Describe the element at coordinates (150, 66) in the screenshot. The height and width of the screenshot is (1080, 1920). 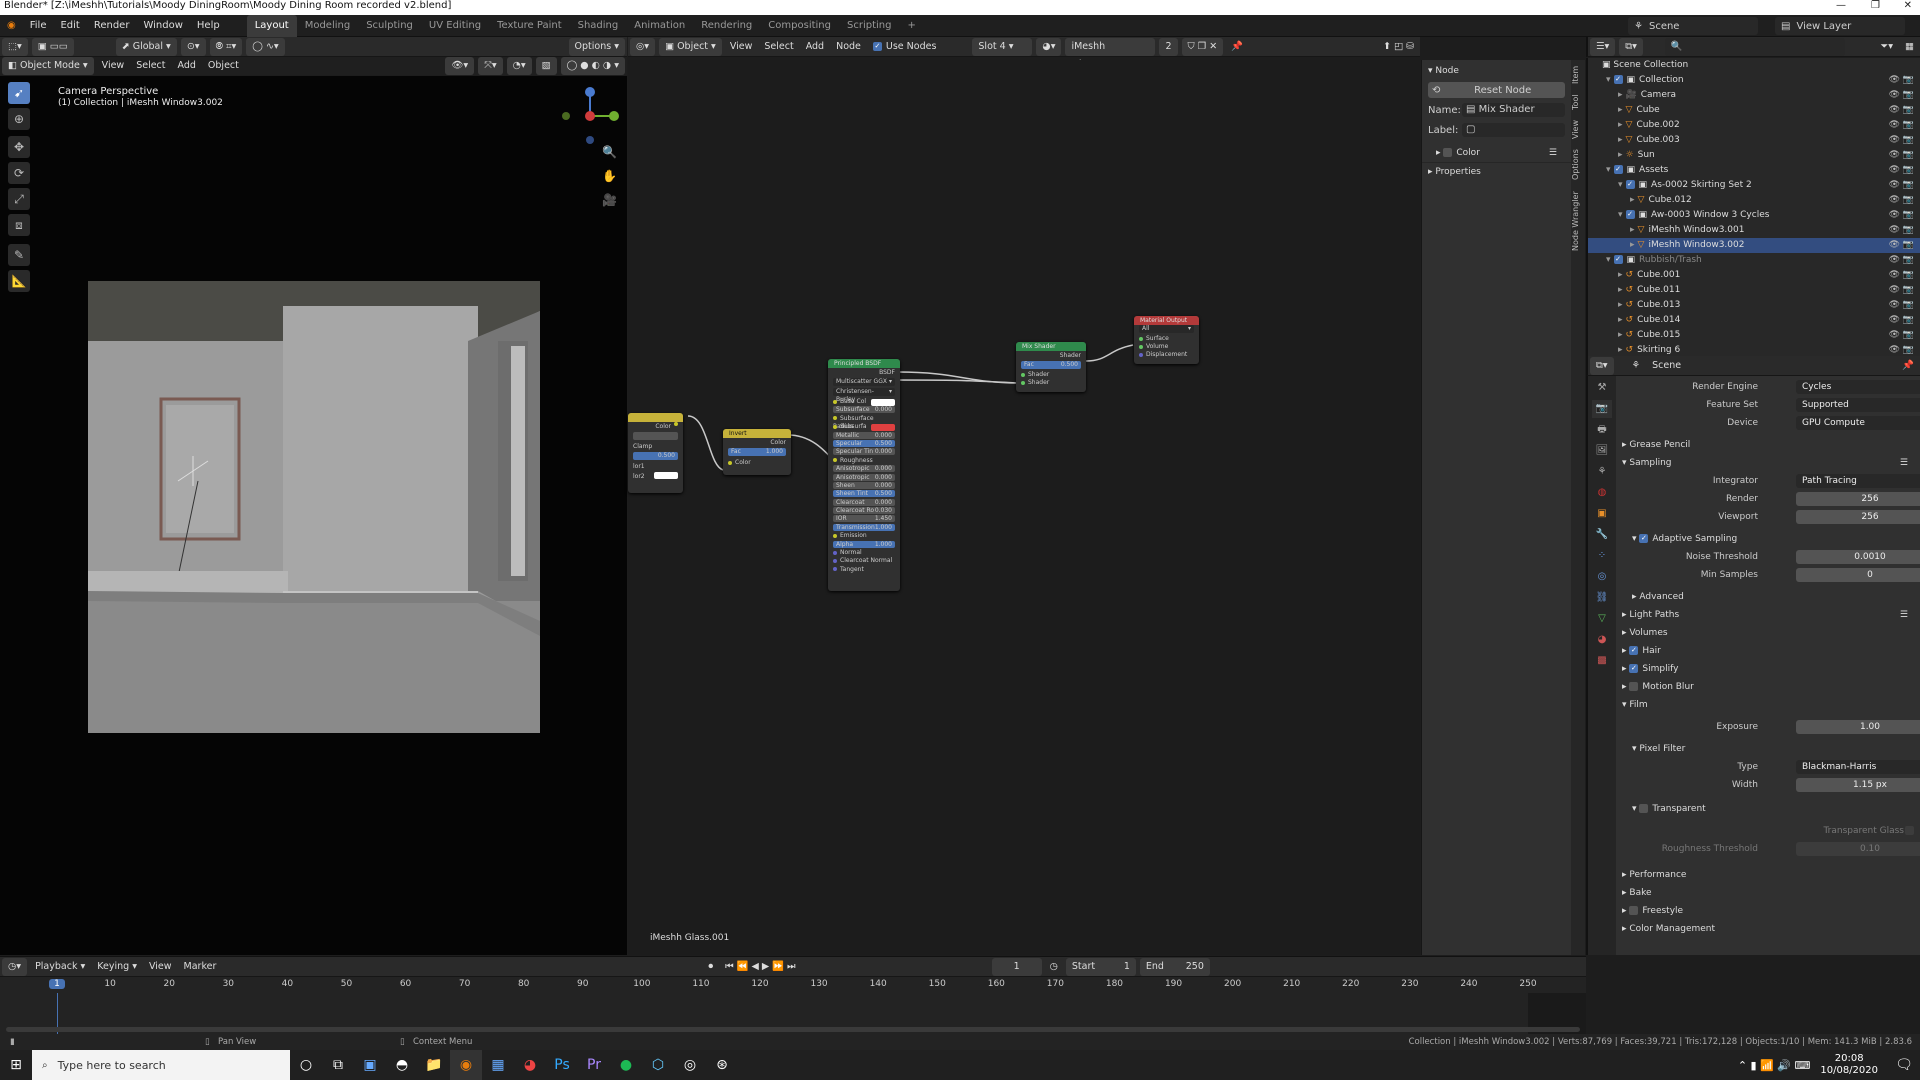
I see `viewport-menu-select: Select` at that location.